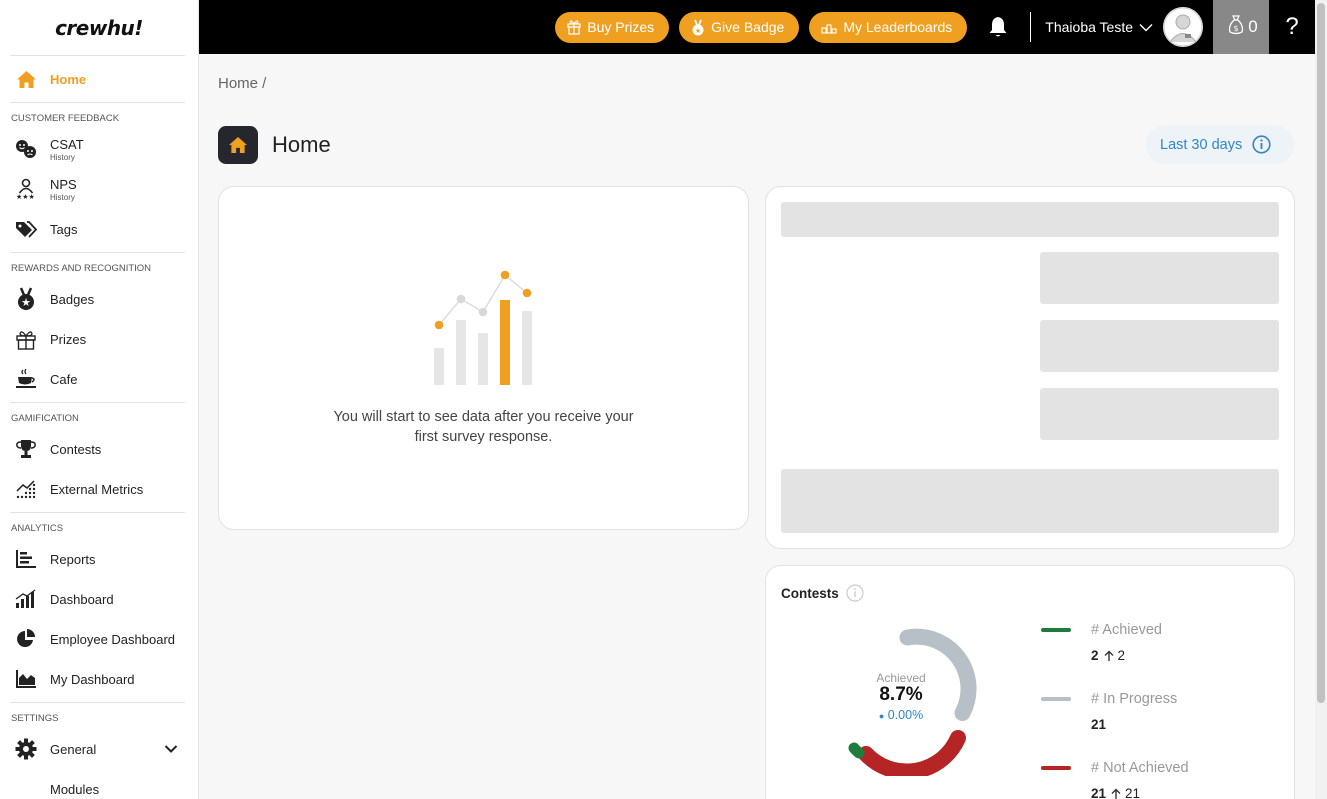  I want to click on donut-segment-achieved, so click(856, 750).